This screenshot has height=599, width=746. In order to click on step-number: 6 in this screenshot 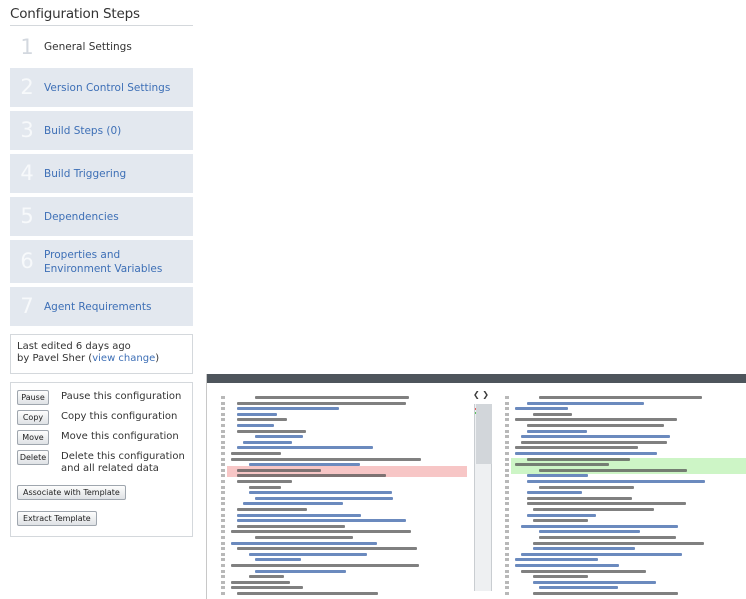, I will do `click(27, 261)`.